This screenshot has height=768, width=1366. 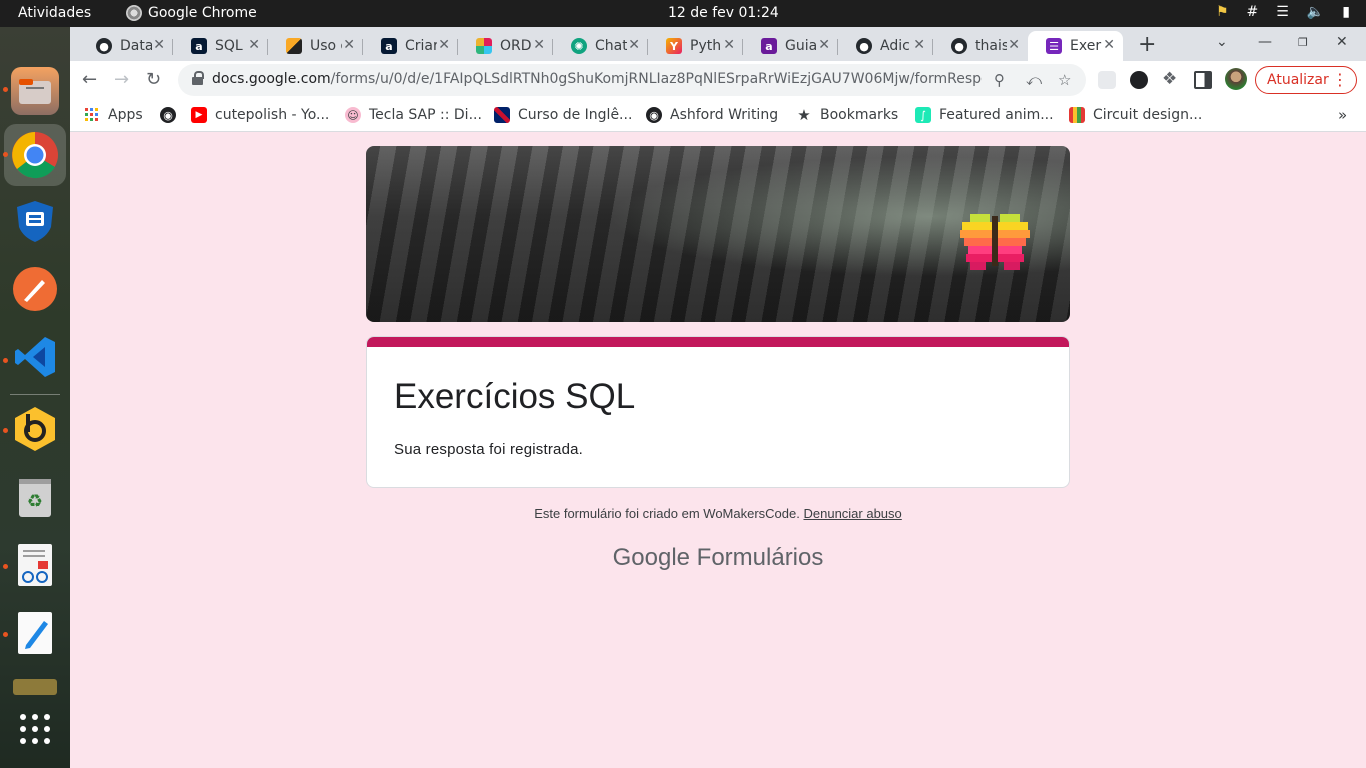 I want to click on clock: 12 de fev 01:24, so click(x=723, y=13).